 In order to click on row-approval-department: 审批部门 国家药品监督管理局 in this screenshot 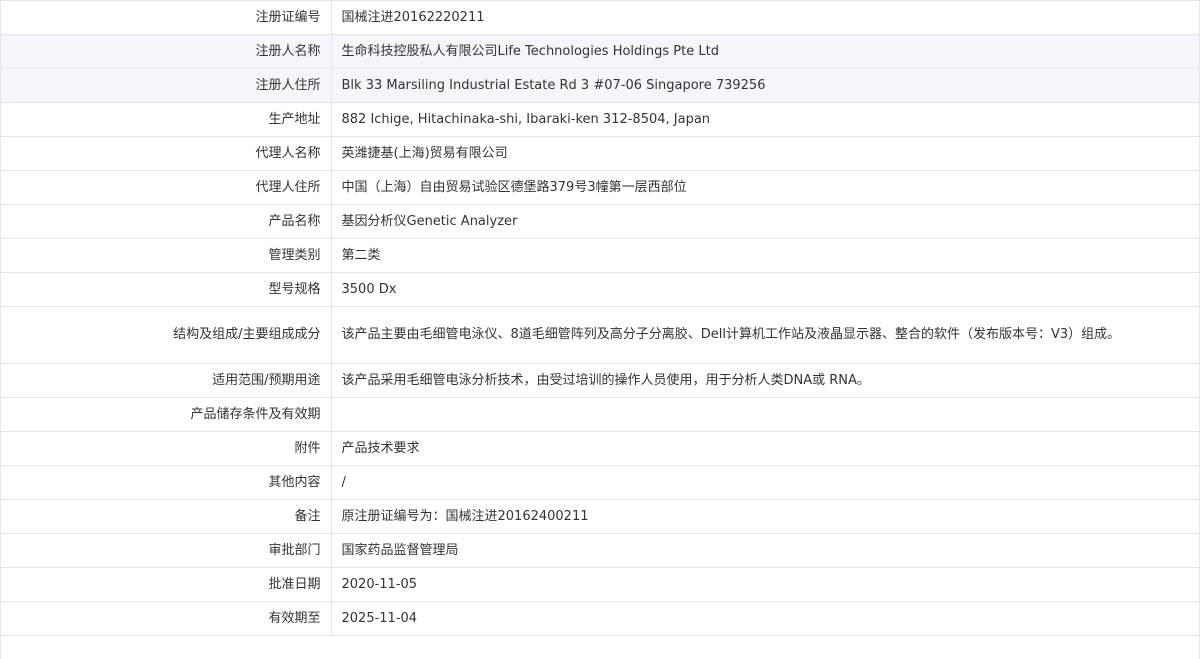, I will do `click(600, 550)`.